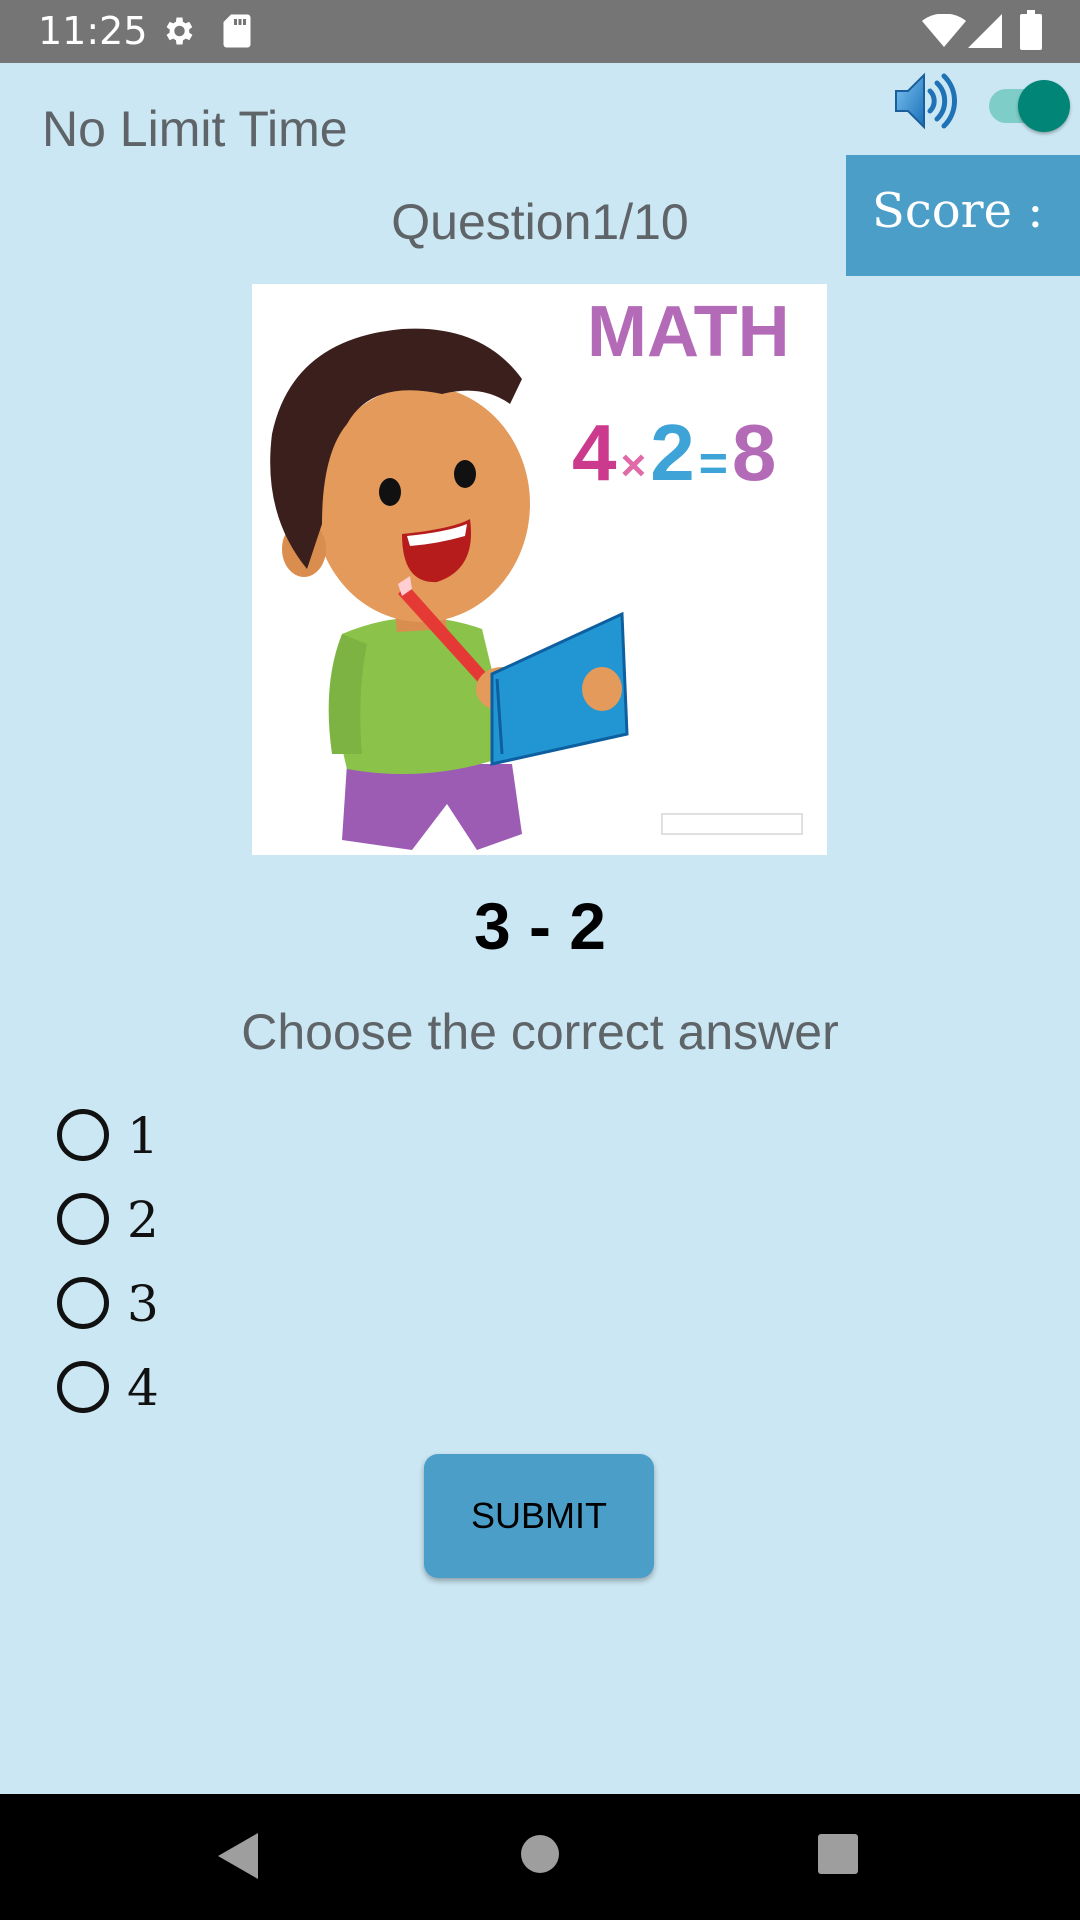 This screenshot has height=1920, width=1080. I want to click on option-label: 4, so click(143, 1388).